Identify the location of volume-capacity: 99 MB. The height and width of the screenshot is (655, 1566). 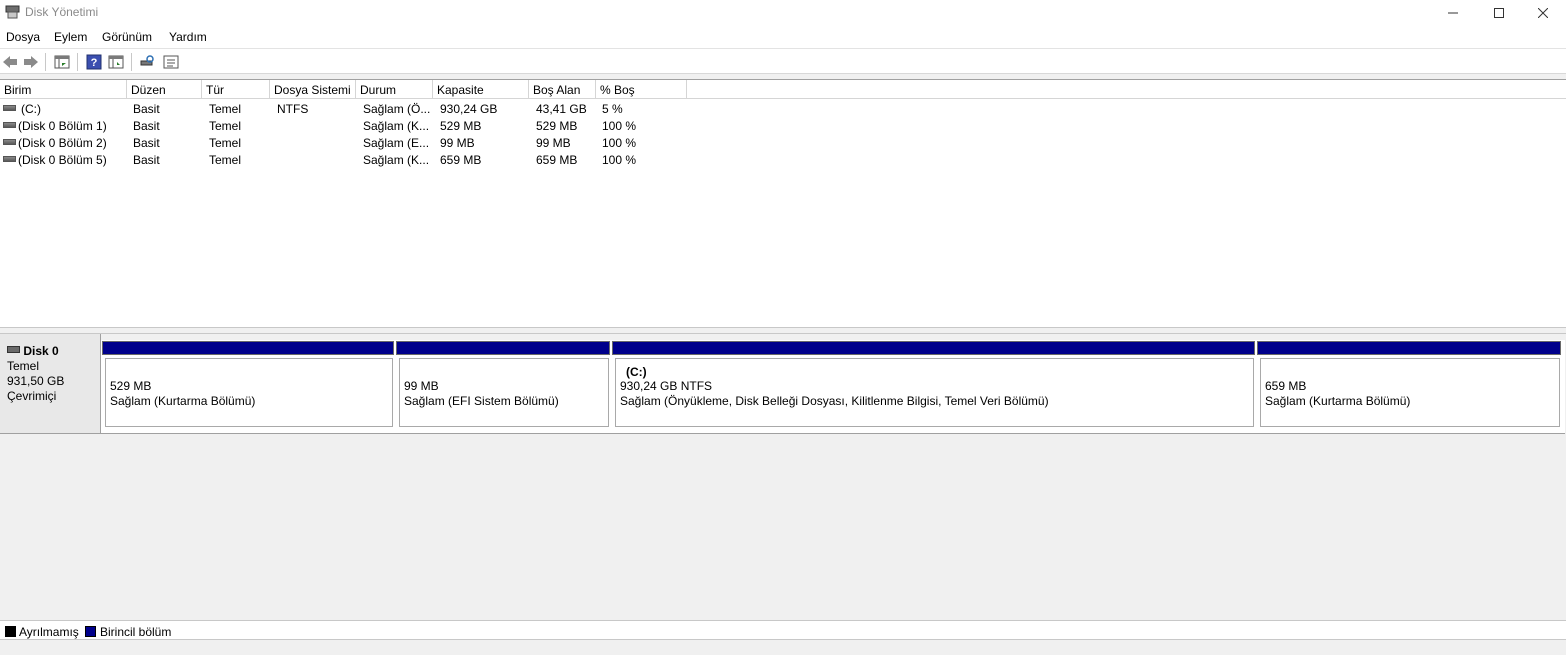
(457, 143).